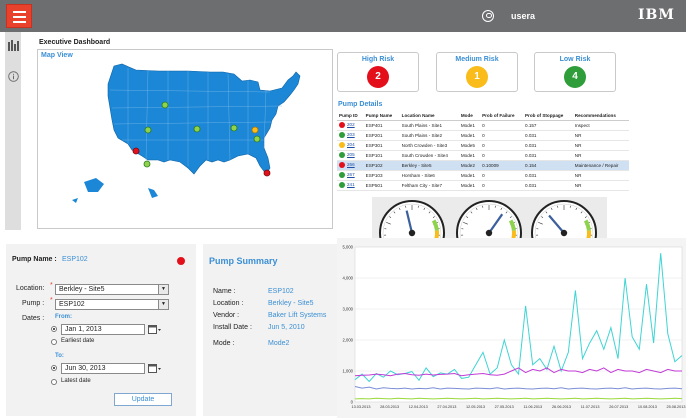 The width and height of the screenshot is (686, 420). Describe the element at coordinates (112, 289) in the screenshot. I see `location-select: Berkley - Site5 ▼` at that location.